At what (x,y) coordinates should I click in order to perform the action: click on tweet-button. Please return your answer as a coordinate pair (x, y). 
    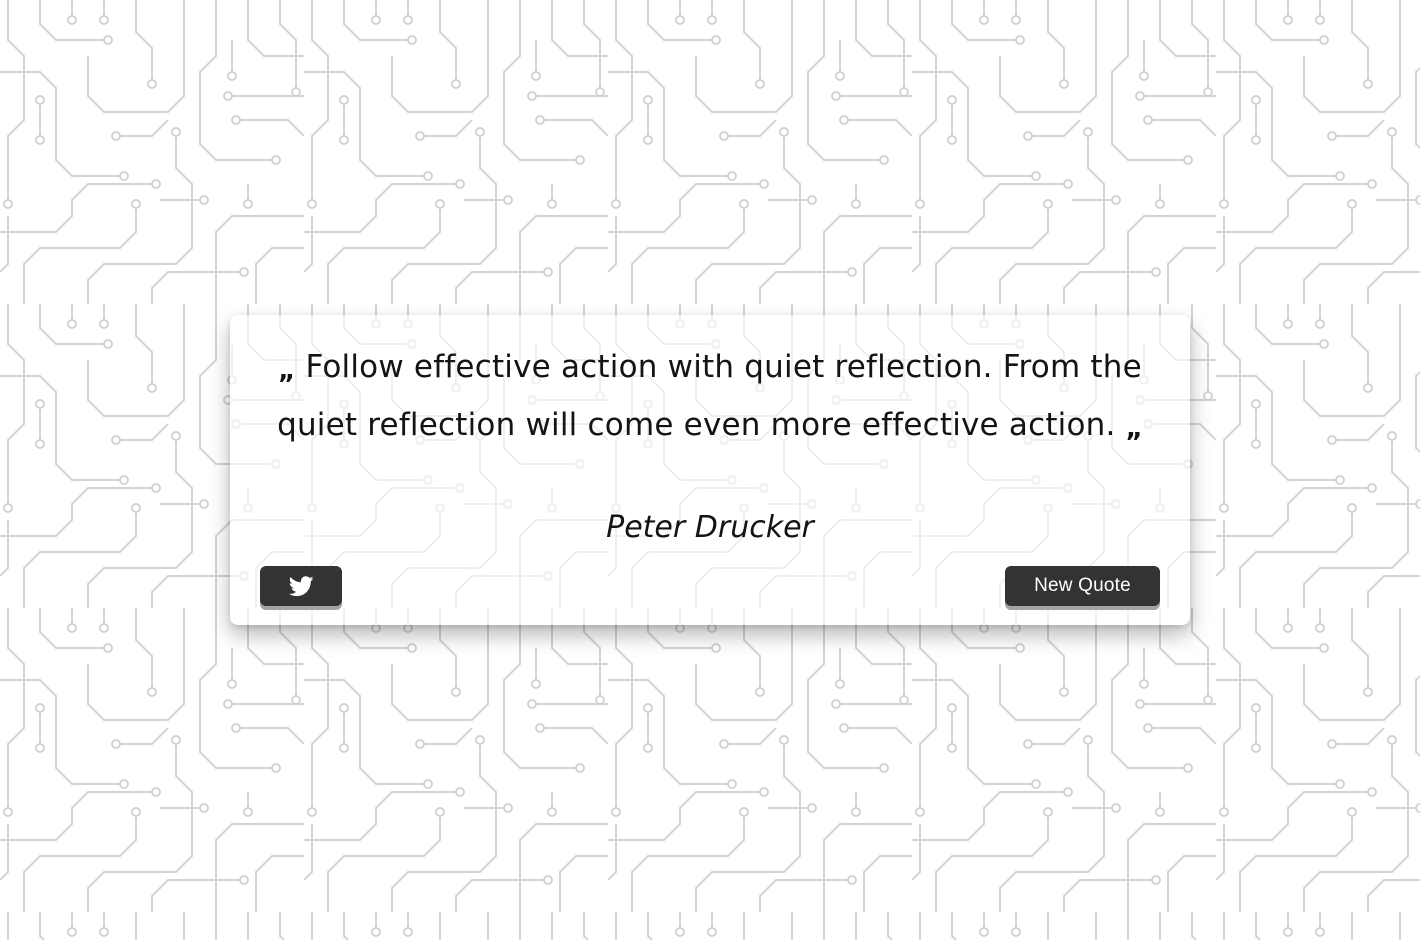
    Looking at the image, I should click on (301, 586).